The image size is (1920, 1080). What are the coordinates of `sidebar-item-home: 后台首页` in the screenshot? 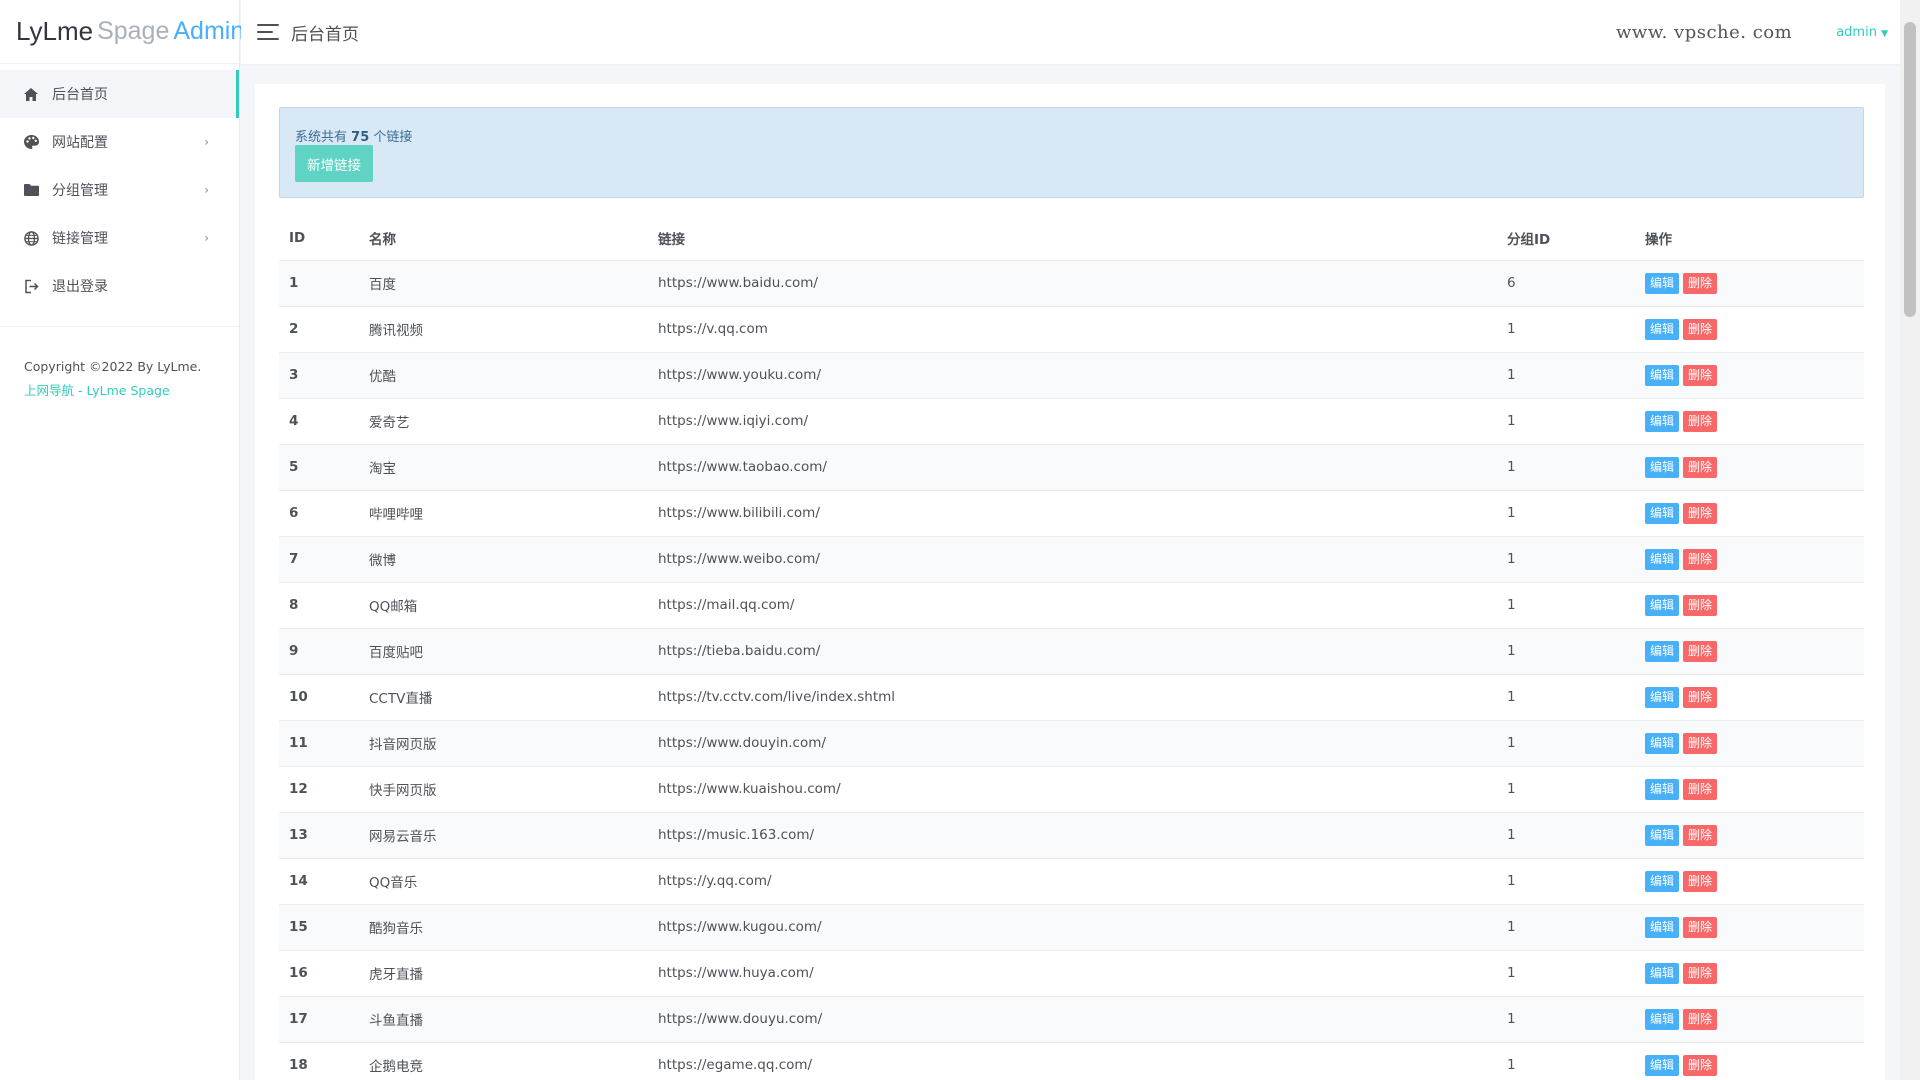 It's located at (119, 94).